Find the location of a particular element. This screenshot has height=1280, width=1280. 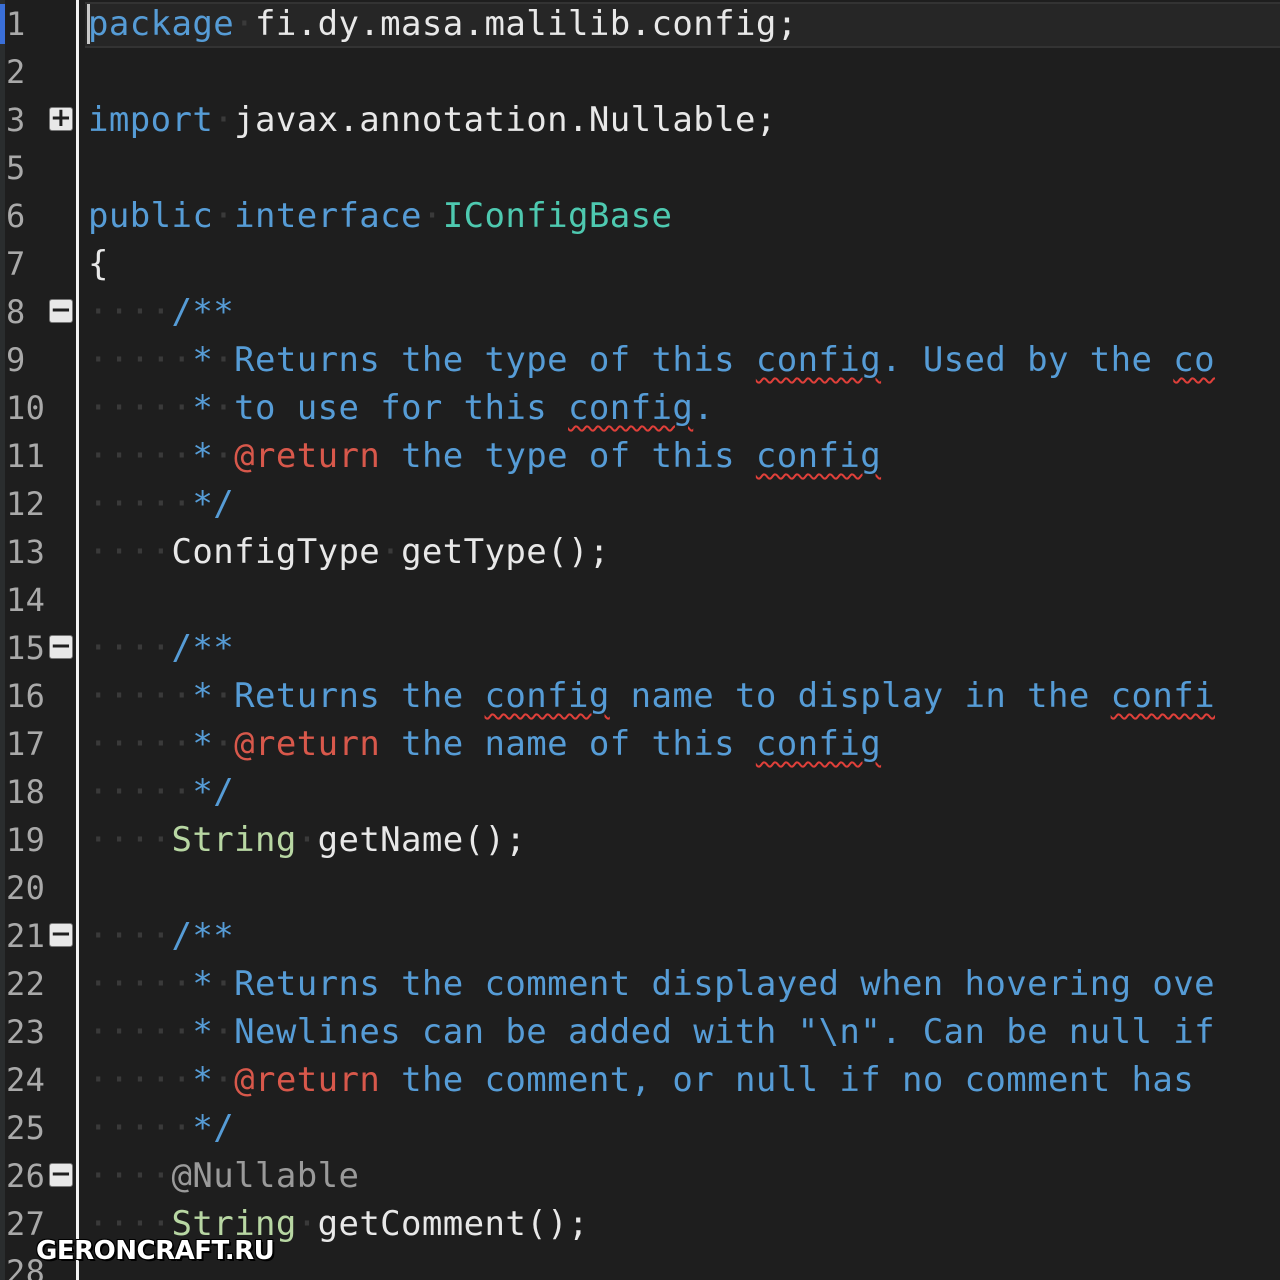

method-declaration: getName(); is located at coordinates (422, 840).